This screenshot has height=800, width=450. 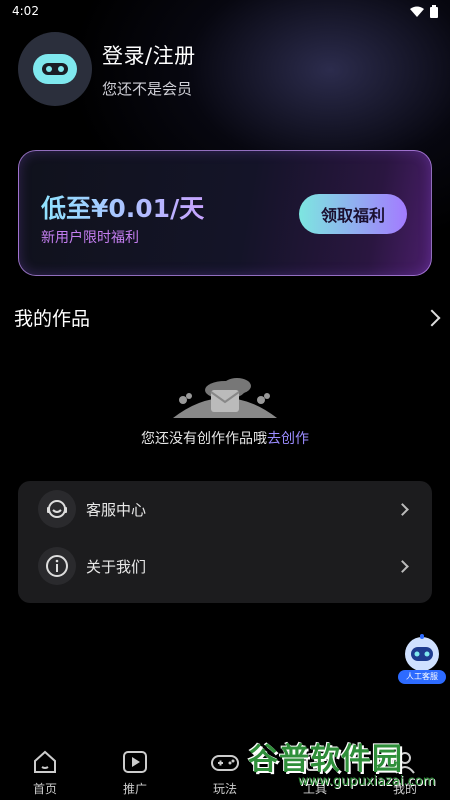 I want to click on profile-header: 登录/注册 您还不是会员, so click(x=107, y=69).